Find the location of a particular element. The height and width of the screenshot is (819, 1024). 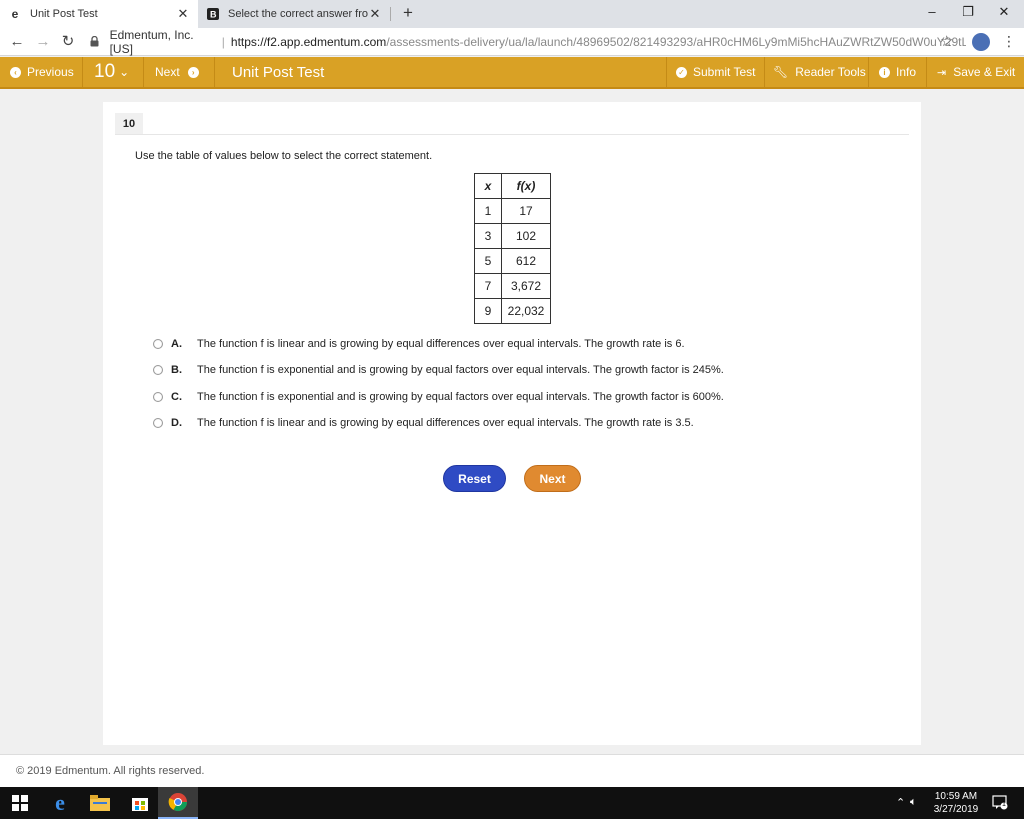

info-label: Info is located at coordinates (906, 72).